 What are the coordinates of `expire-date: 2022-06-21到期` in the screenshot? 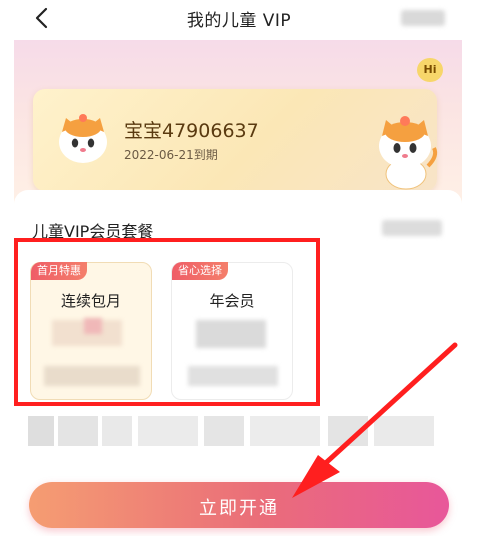 It's located at (171, 155).